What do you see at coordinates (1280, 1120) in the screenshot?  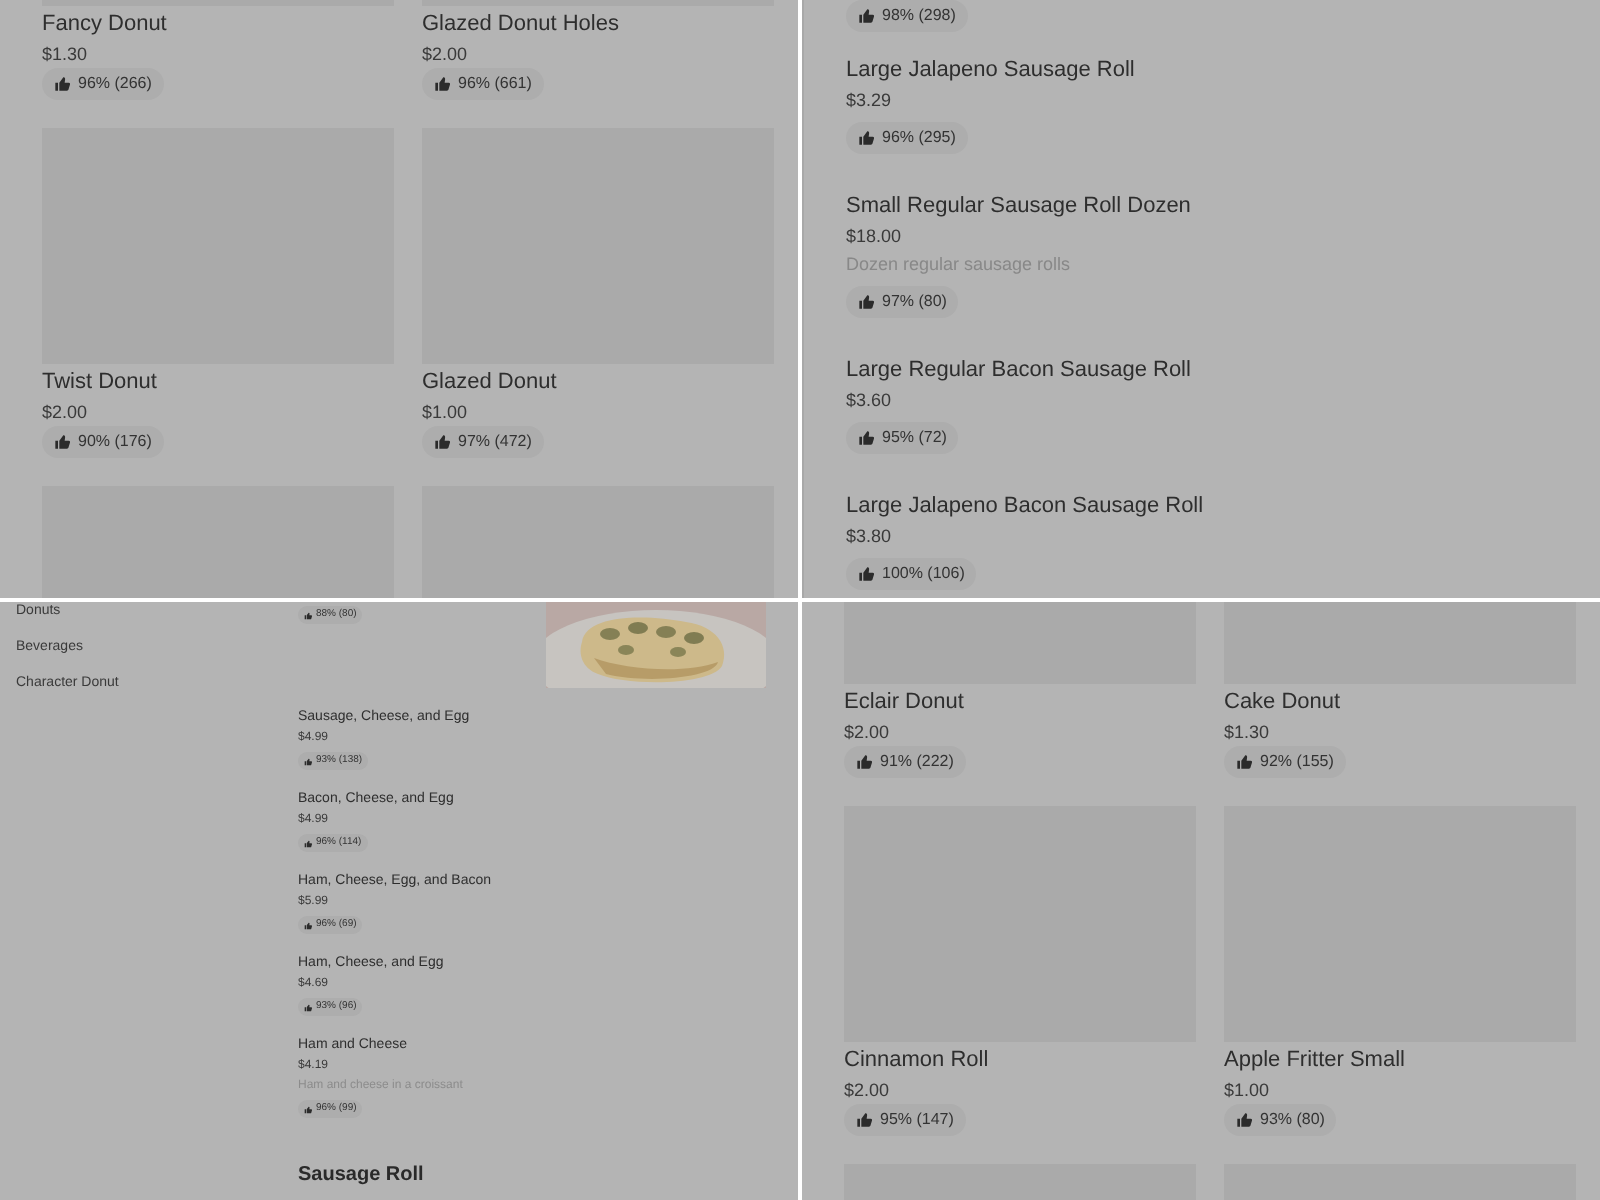 I see `rating-badge: 93% (80)` at bounding box center [1280, 1120].